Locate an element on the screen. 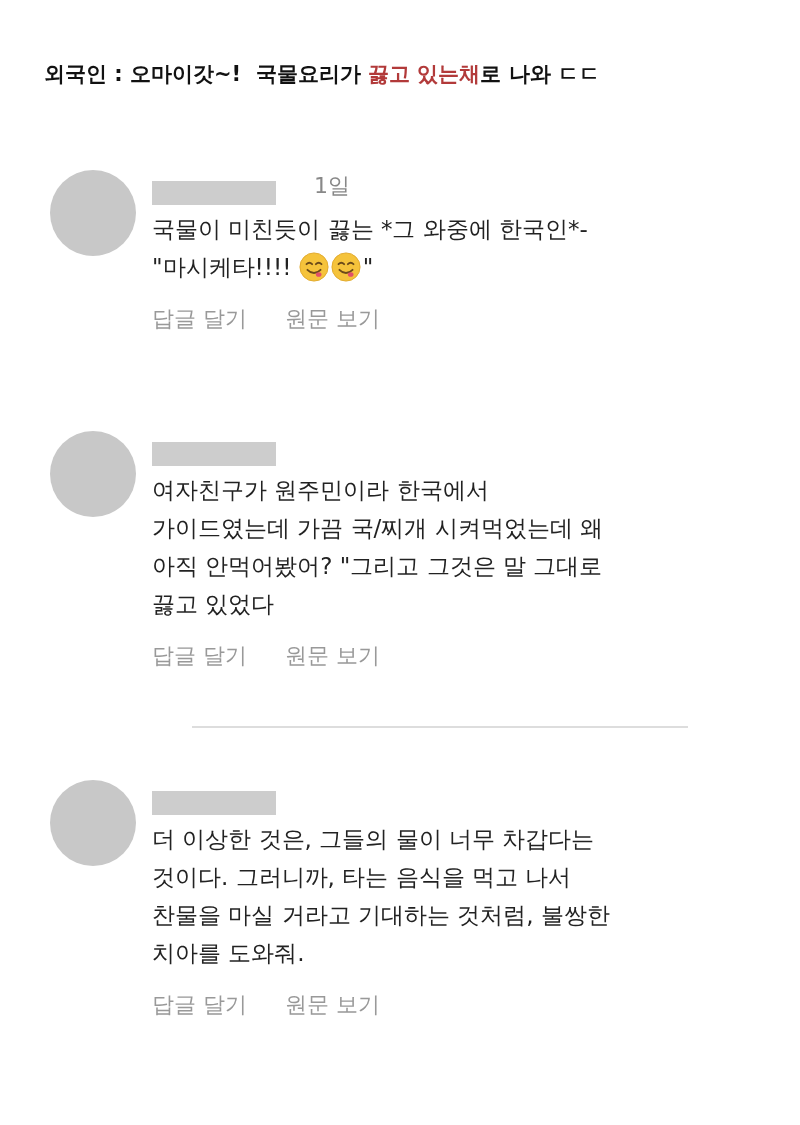  comment-text: " is located at coordinates (368, 267).